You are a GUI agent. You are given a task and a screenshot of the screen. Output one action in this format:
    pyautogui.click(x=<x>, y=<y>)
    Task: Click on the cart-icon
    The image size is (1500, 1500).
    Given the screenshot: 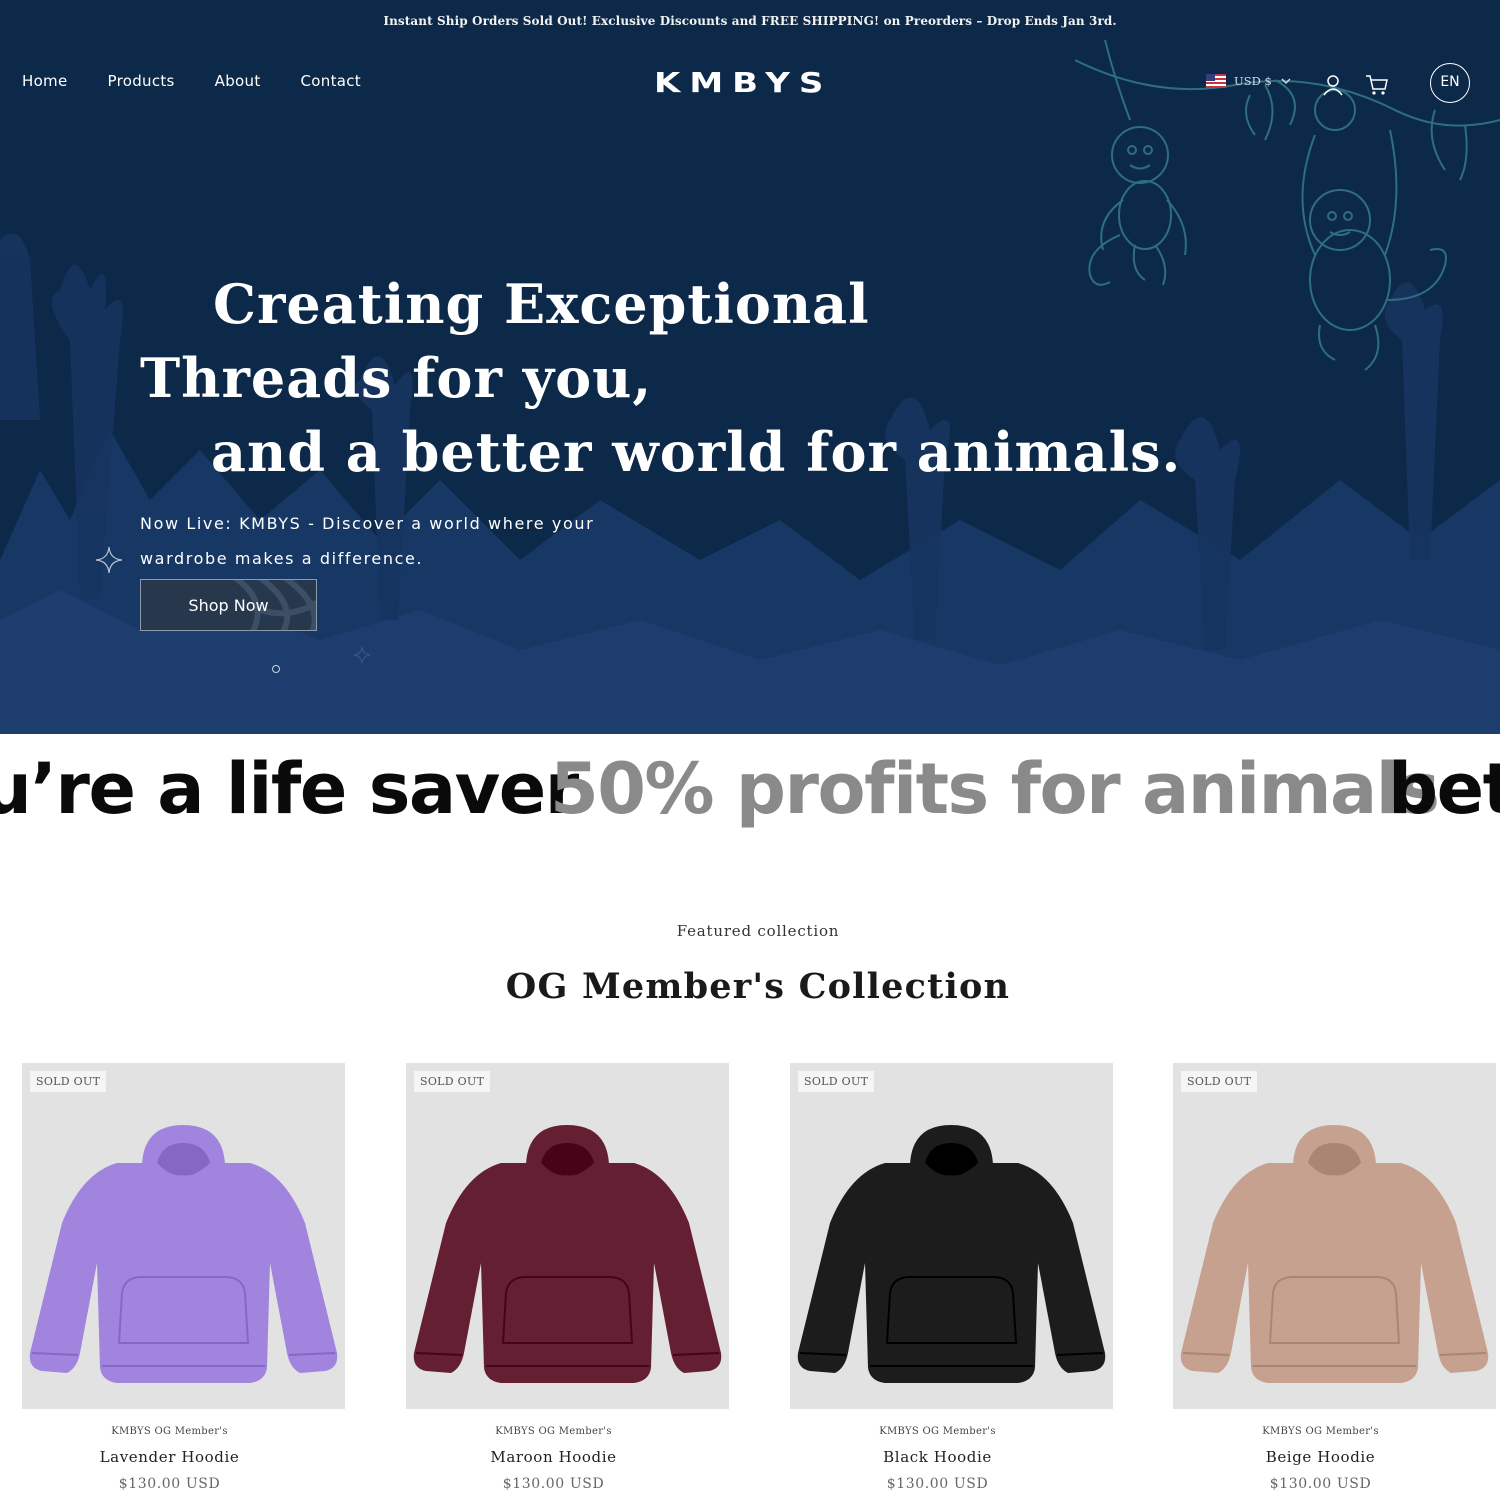 What is the action you would take?
    pyautogui.click(x=1377, y=85)
    